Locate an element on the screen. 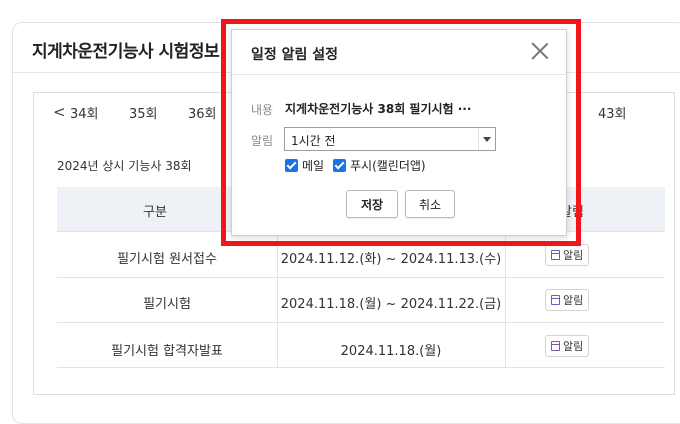 The width and height of the screenshot is (680, 424). push-option-label: 푸시(캘린더앱) is located at coordinates (388, 166).